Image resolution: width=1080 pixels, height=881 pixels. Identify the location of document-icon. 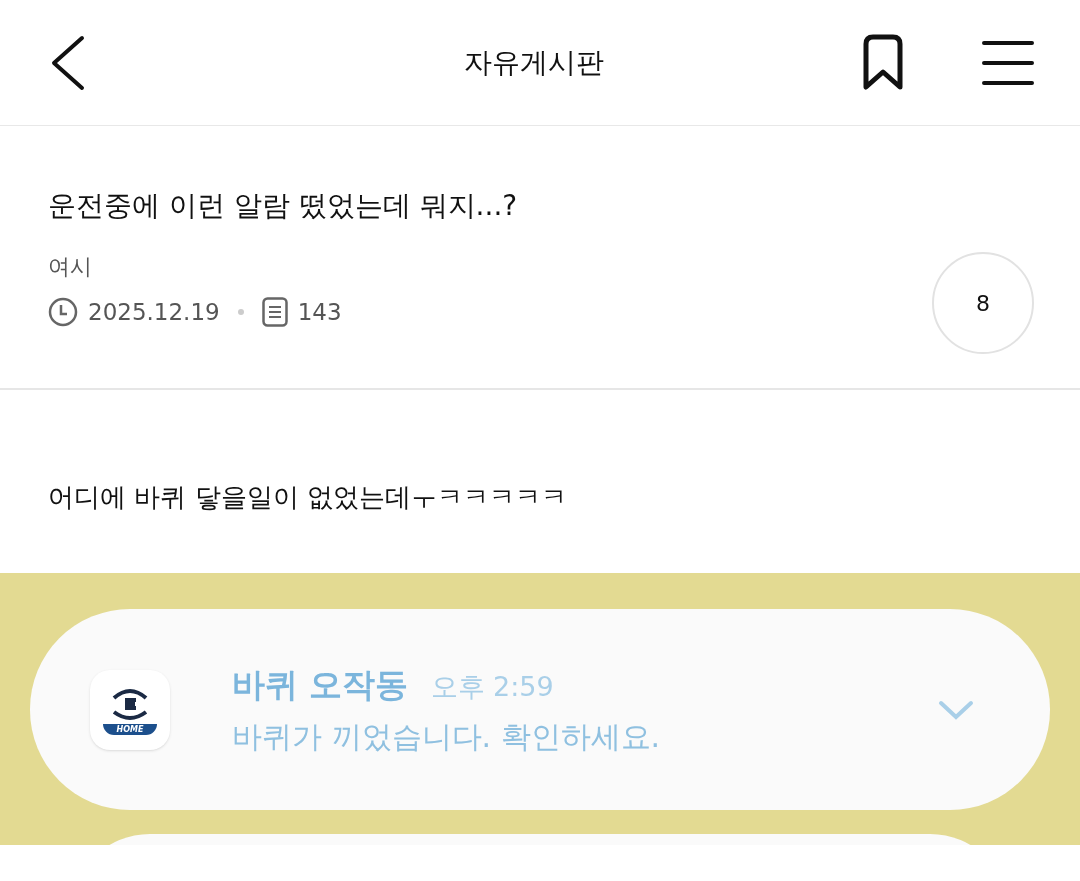
(274, 312).